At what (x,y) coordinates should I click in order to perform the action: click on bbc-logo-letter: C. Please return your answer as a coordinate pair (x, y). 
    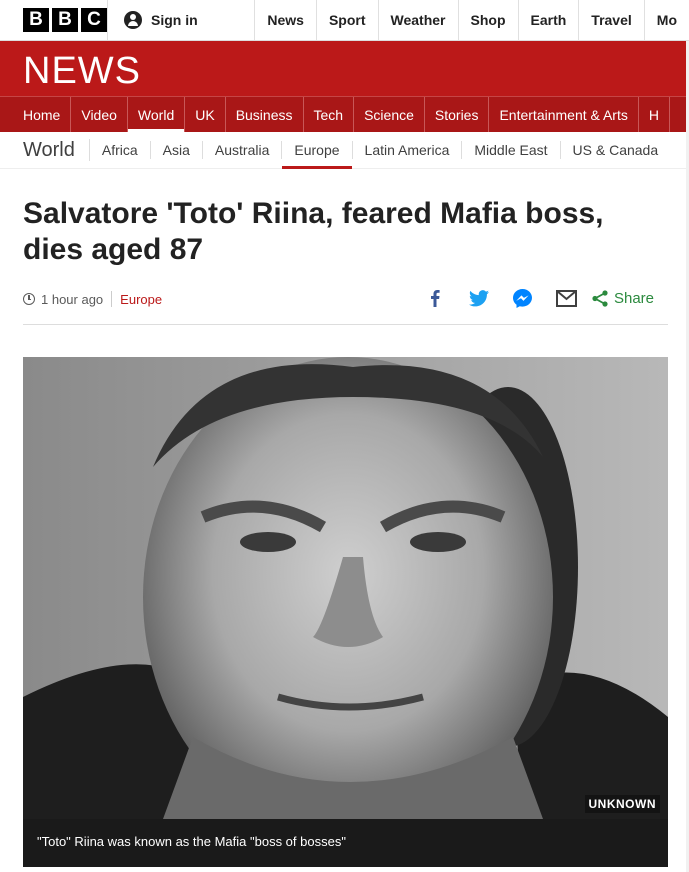
    Looking at the image, I should click on (94, 20).